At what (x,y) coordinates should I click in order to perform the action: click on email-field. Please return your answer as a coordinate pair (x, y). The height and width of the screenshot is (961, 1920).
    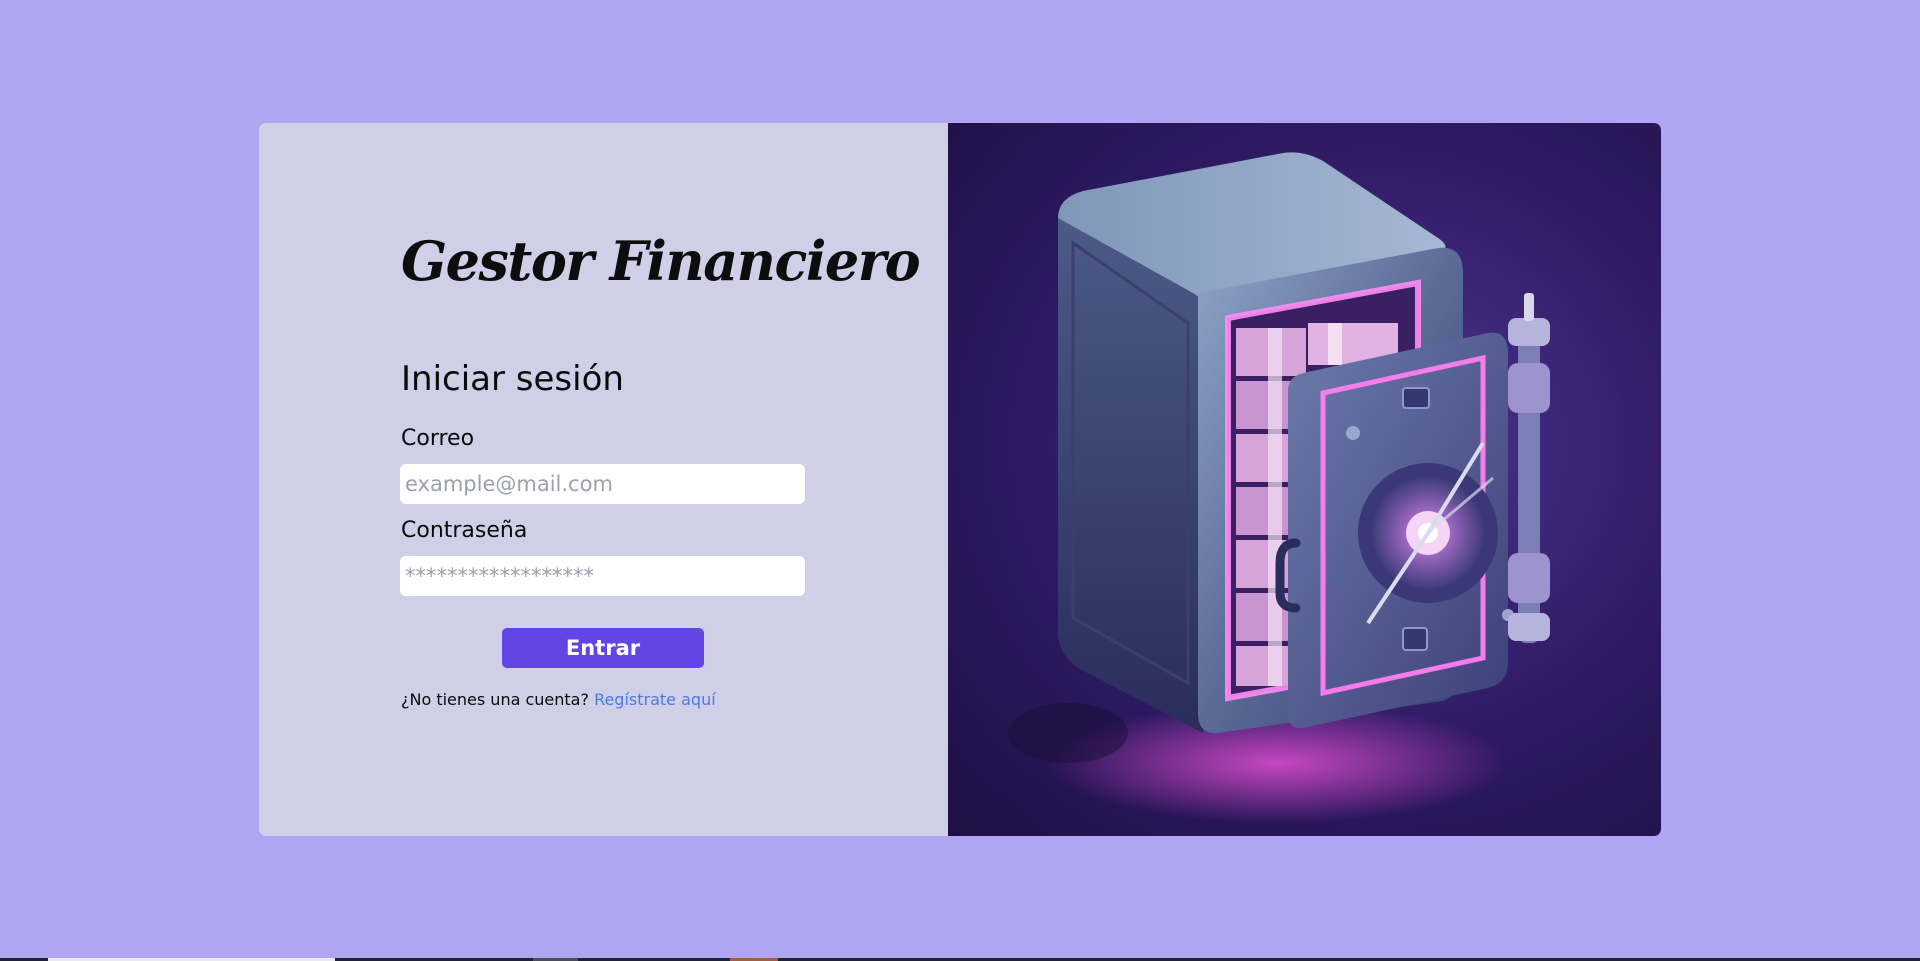
    Looking at the image, I should click on (602, 484).